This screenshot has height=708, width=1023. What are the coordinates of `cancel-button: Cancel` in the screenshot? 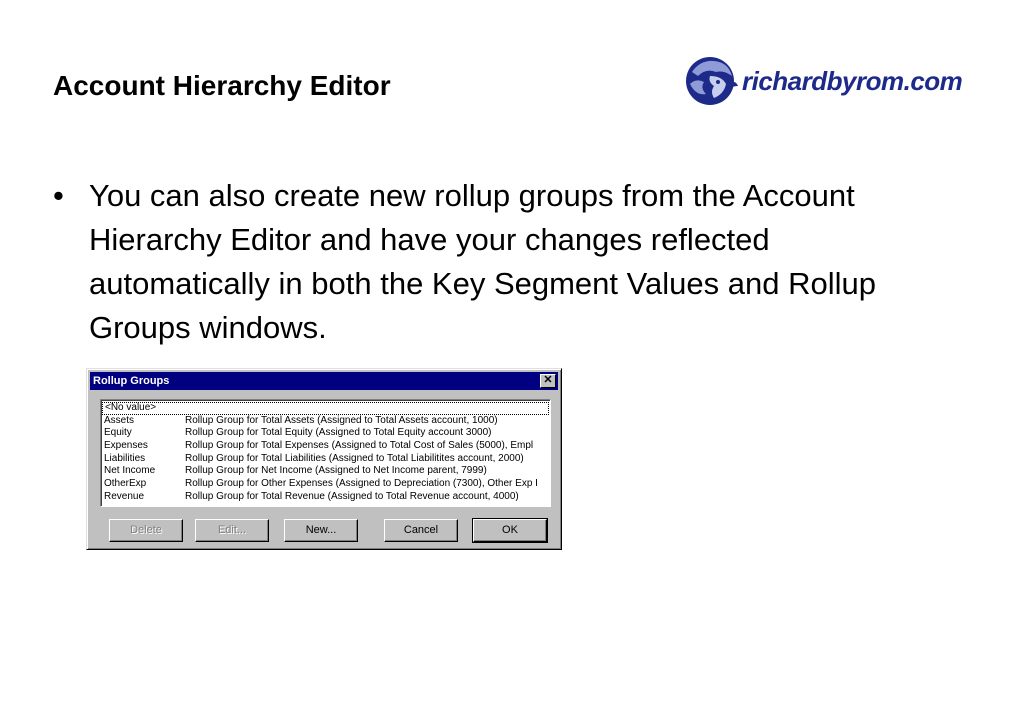 It's located at (421, 530).